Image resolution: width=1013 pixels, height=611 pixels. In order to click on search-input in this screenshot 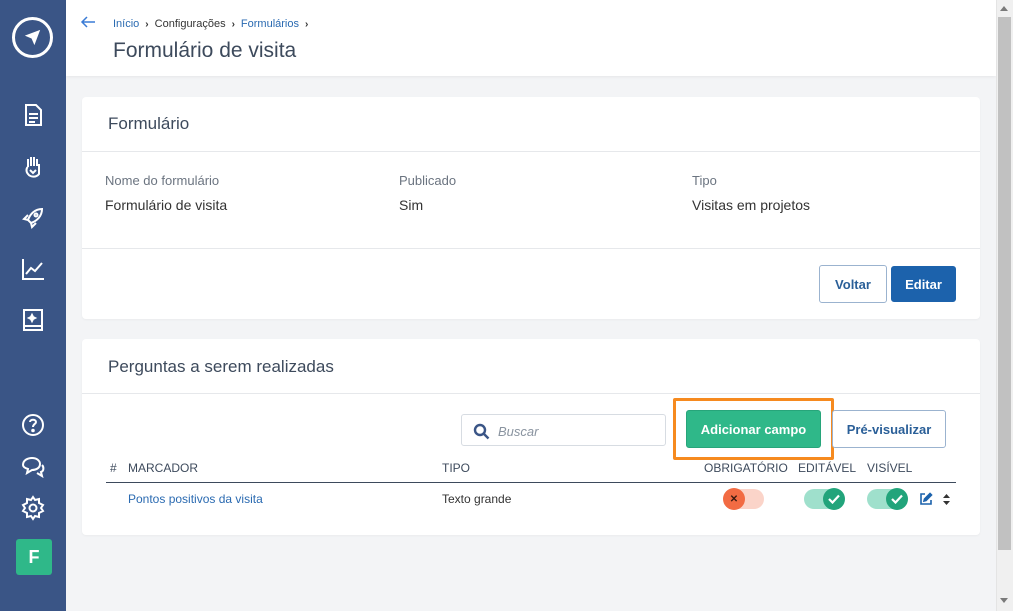, I will do `click(578, 431)`.